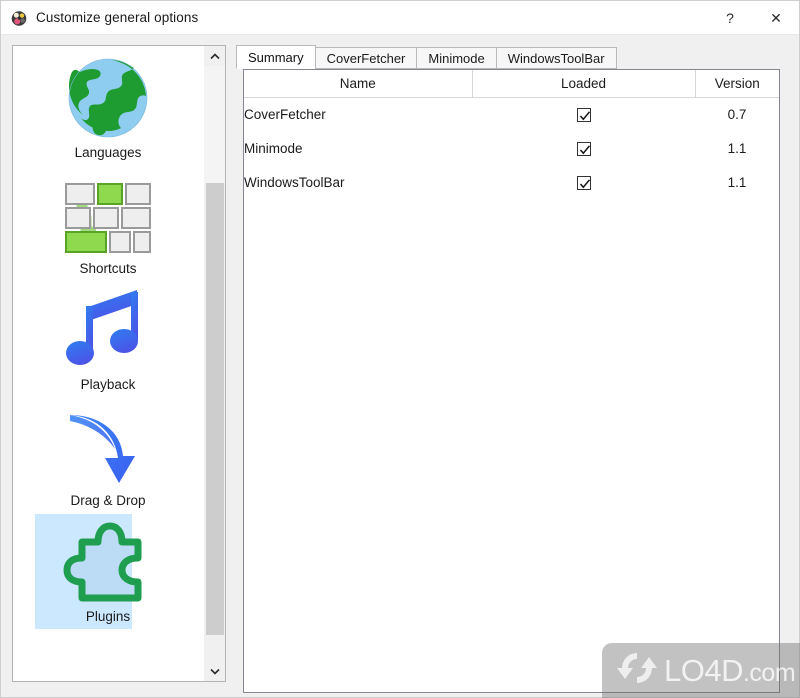  I want to click on sidebar-item-plugins: Plugins, so click(108, 570).